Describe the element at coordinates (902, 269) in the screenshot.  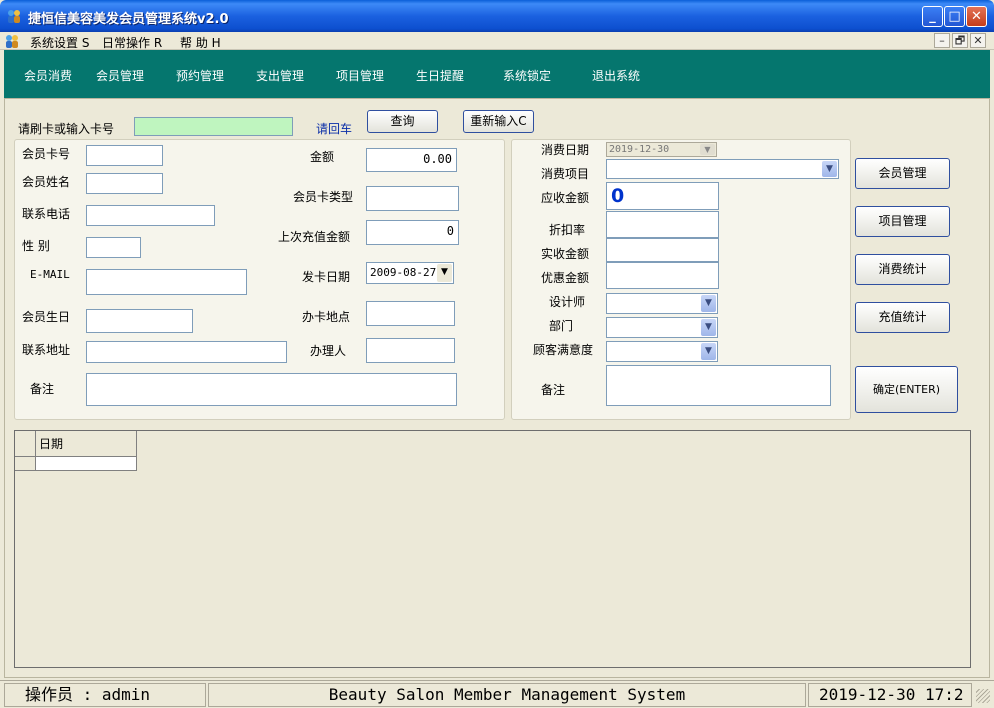
I see `consume-statistics-button: 消费统计` at that location.